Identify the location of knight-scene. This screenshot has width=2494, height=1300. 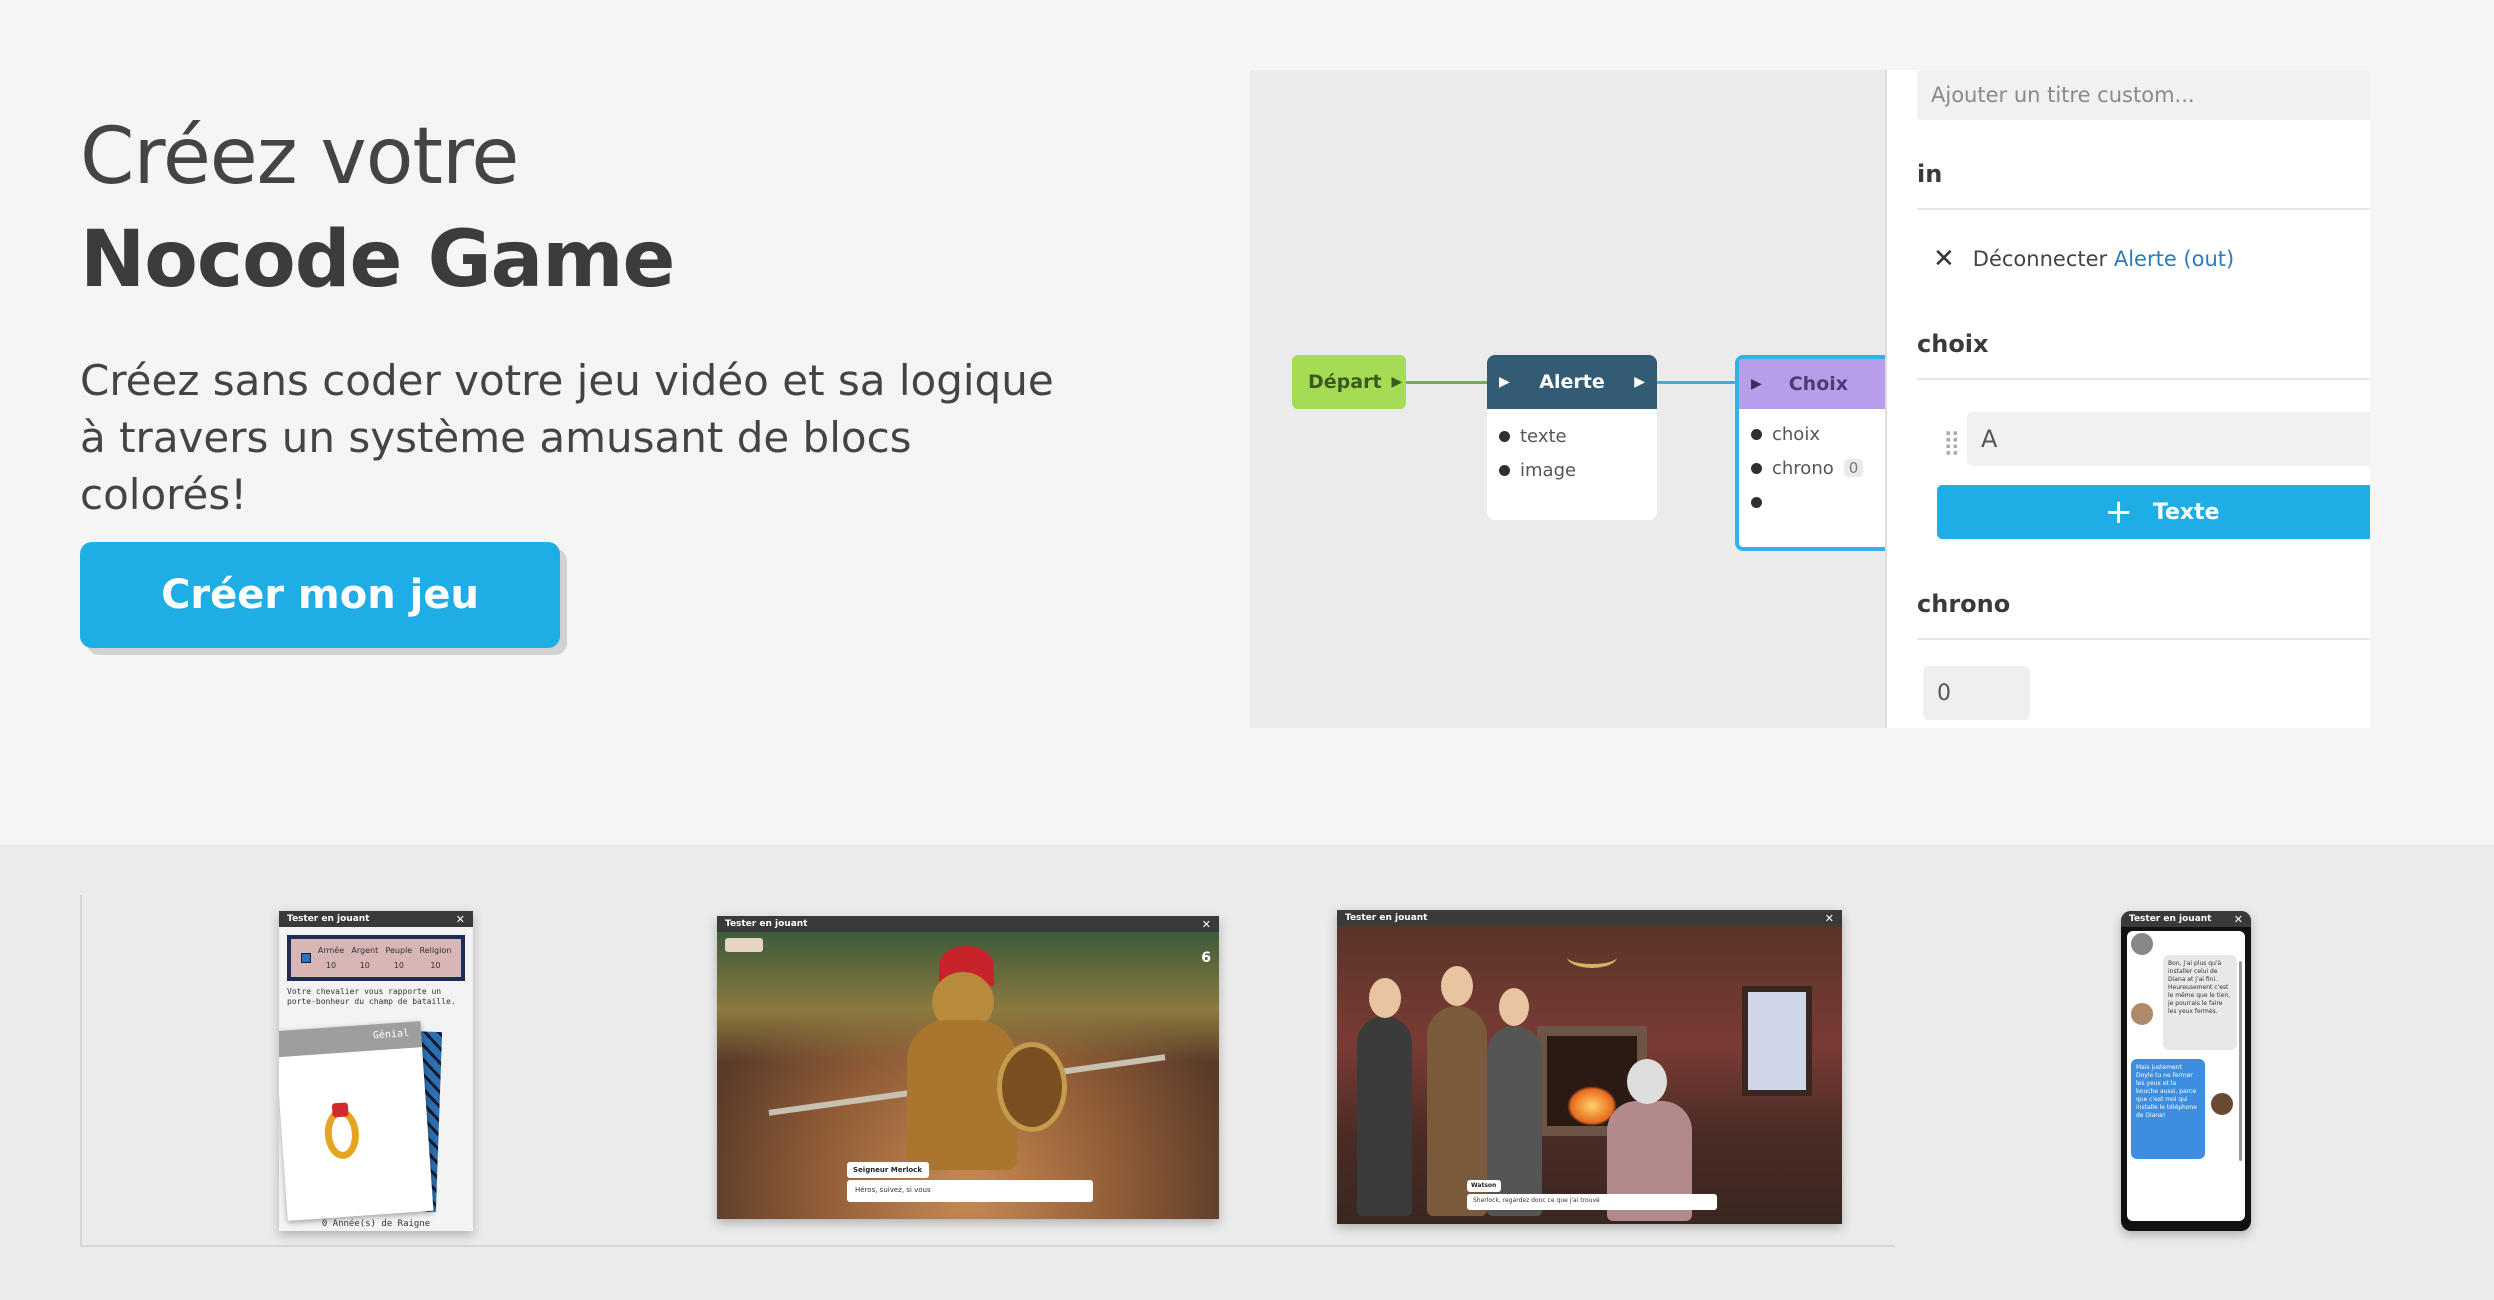
(968, 1075).